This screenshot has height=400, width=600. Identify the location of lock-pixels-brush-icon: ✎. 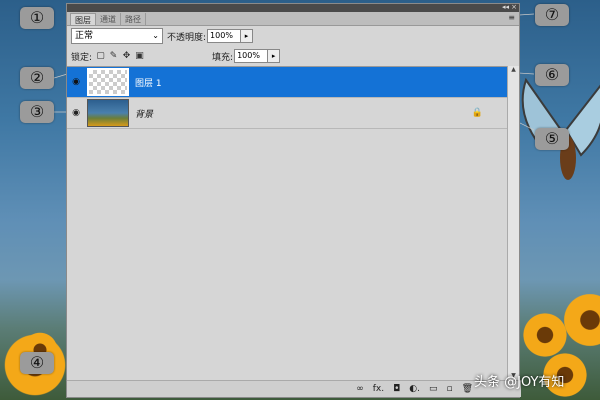
(113, 56).